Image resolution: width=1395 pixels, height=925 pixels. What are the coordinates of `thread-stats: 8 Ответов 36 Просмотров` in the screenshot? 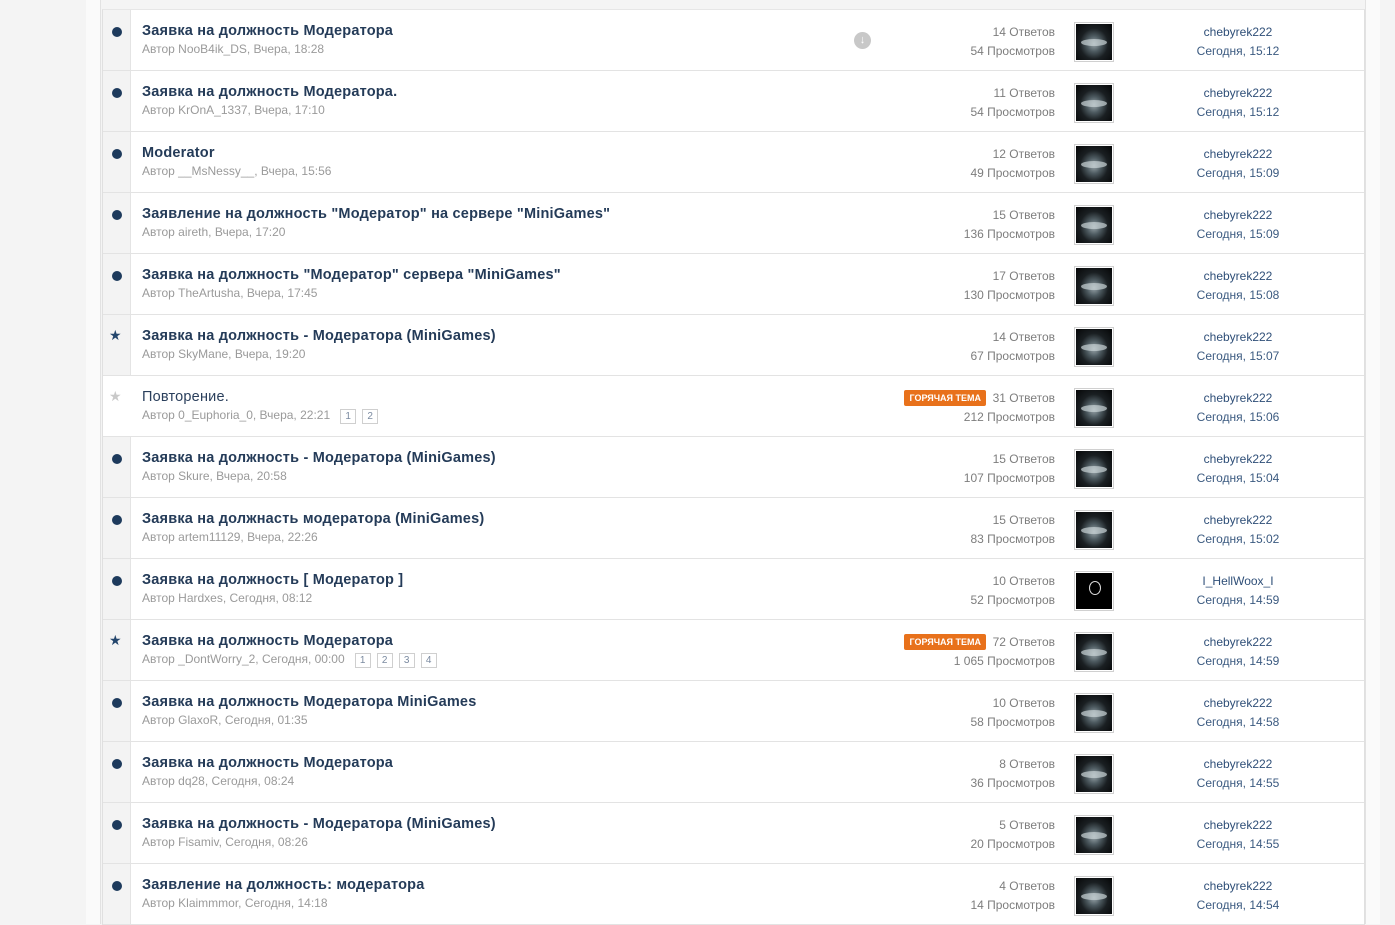 It's located at (1012, 774).